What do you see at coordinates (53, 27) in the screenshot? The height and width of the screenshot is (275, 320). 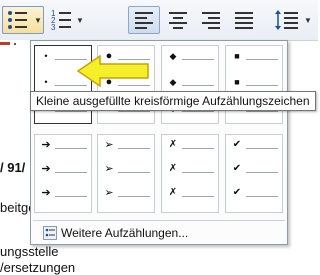 I see `numbered-list-digit-3: 3` at bounding box center [53, 27].